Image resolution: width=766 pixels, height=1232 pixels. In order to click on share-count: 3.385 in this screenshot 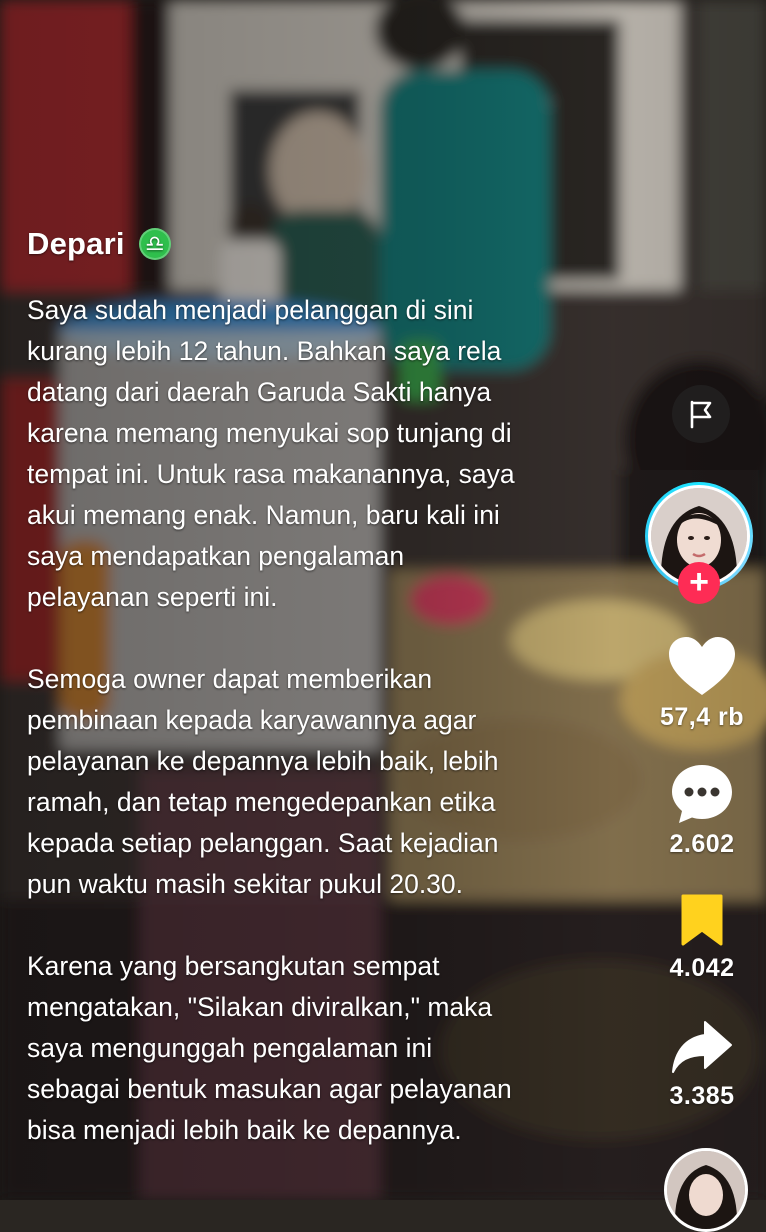, I will do `click(702, 1096)`.